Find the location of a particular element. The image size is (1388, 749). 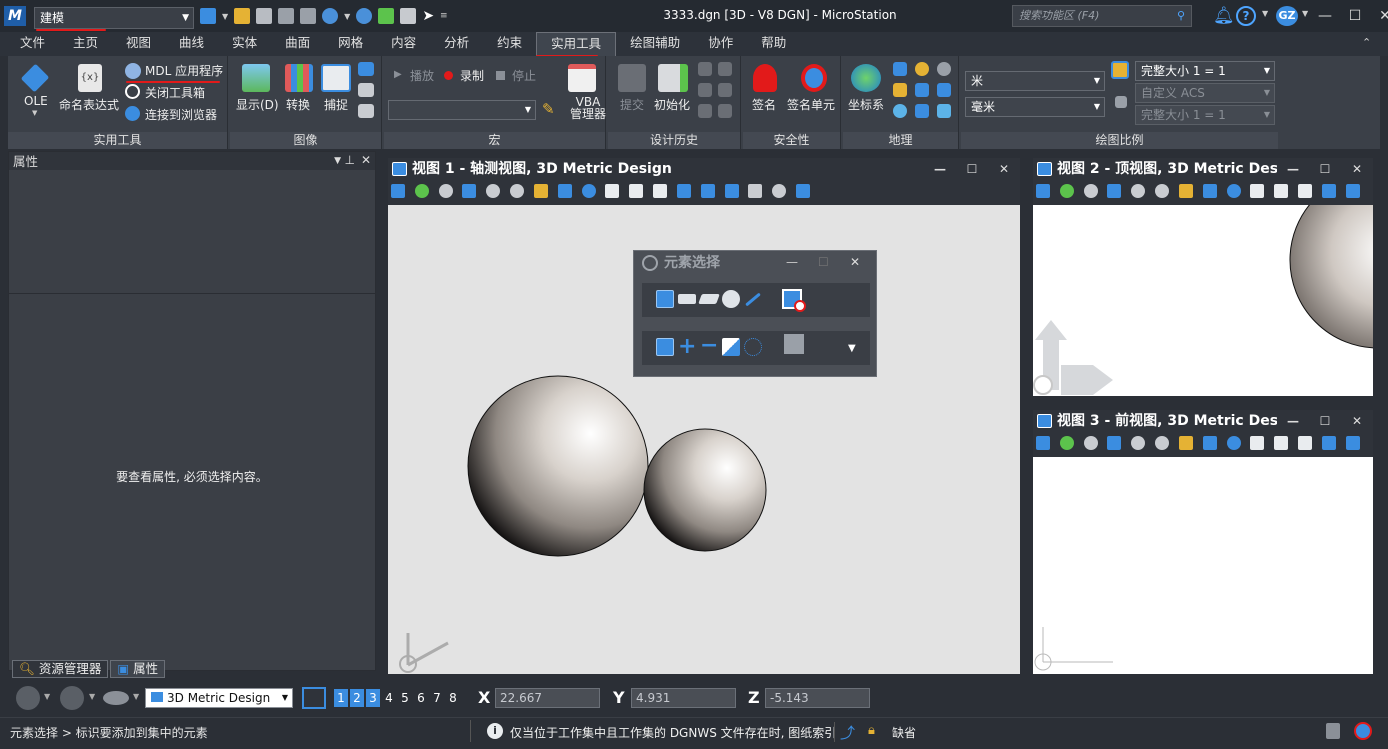

view-groups-icon is located at coordinates (314, 698).